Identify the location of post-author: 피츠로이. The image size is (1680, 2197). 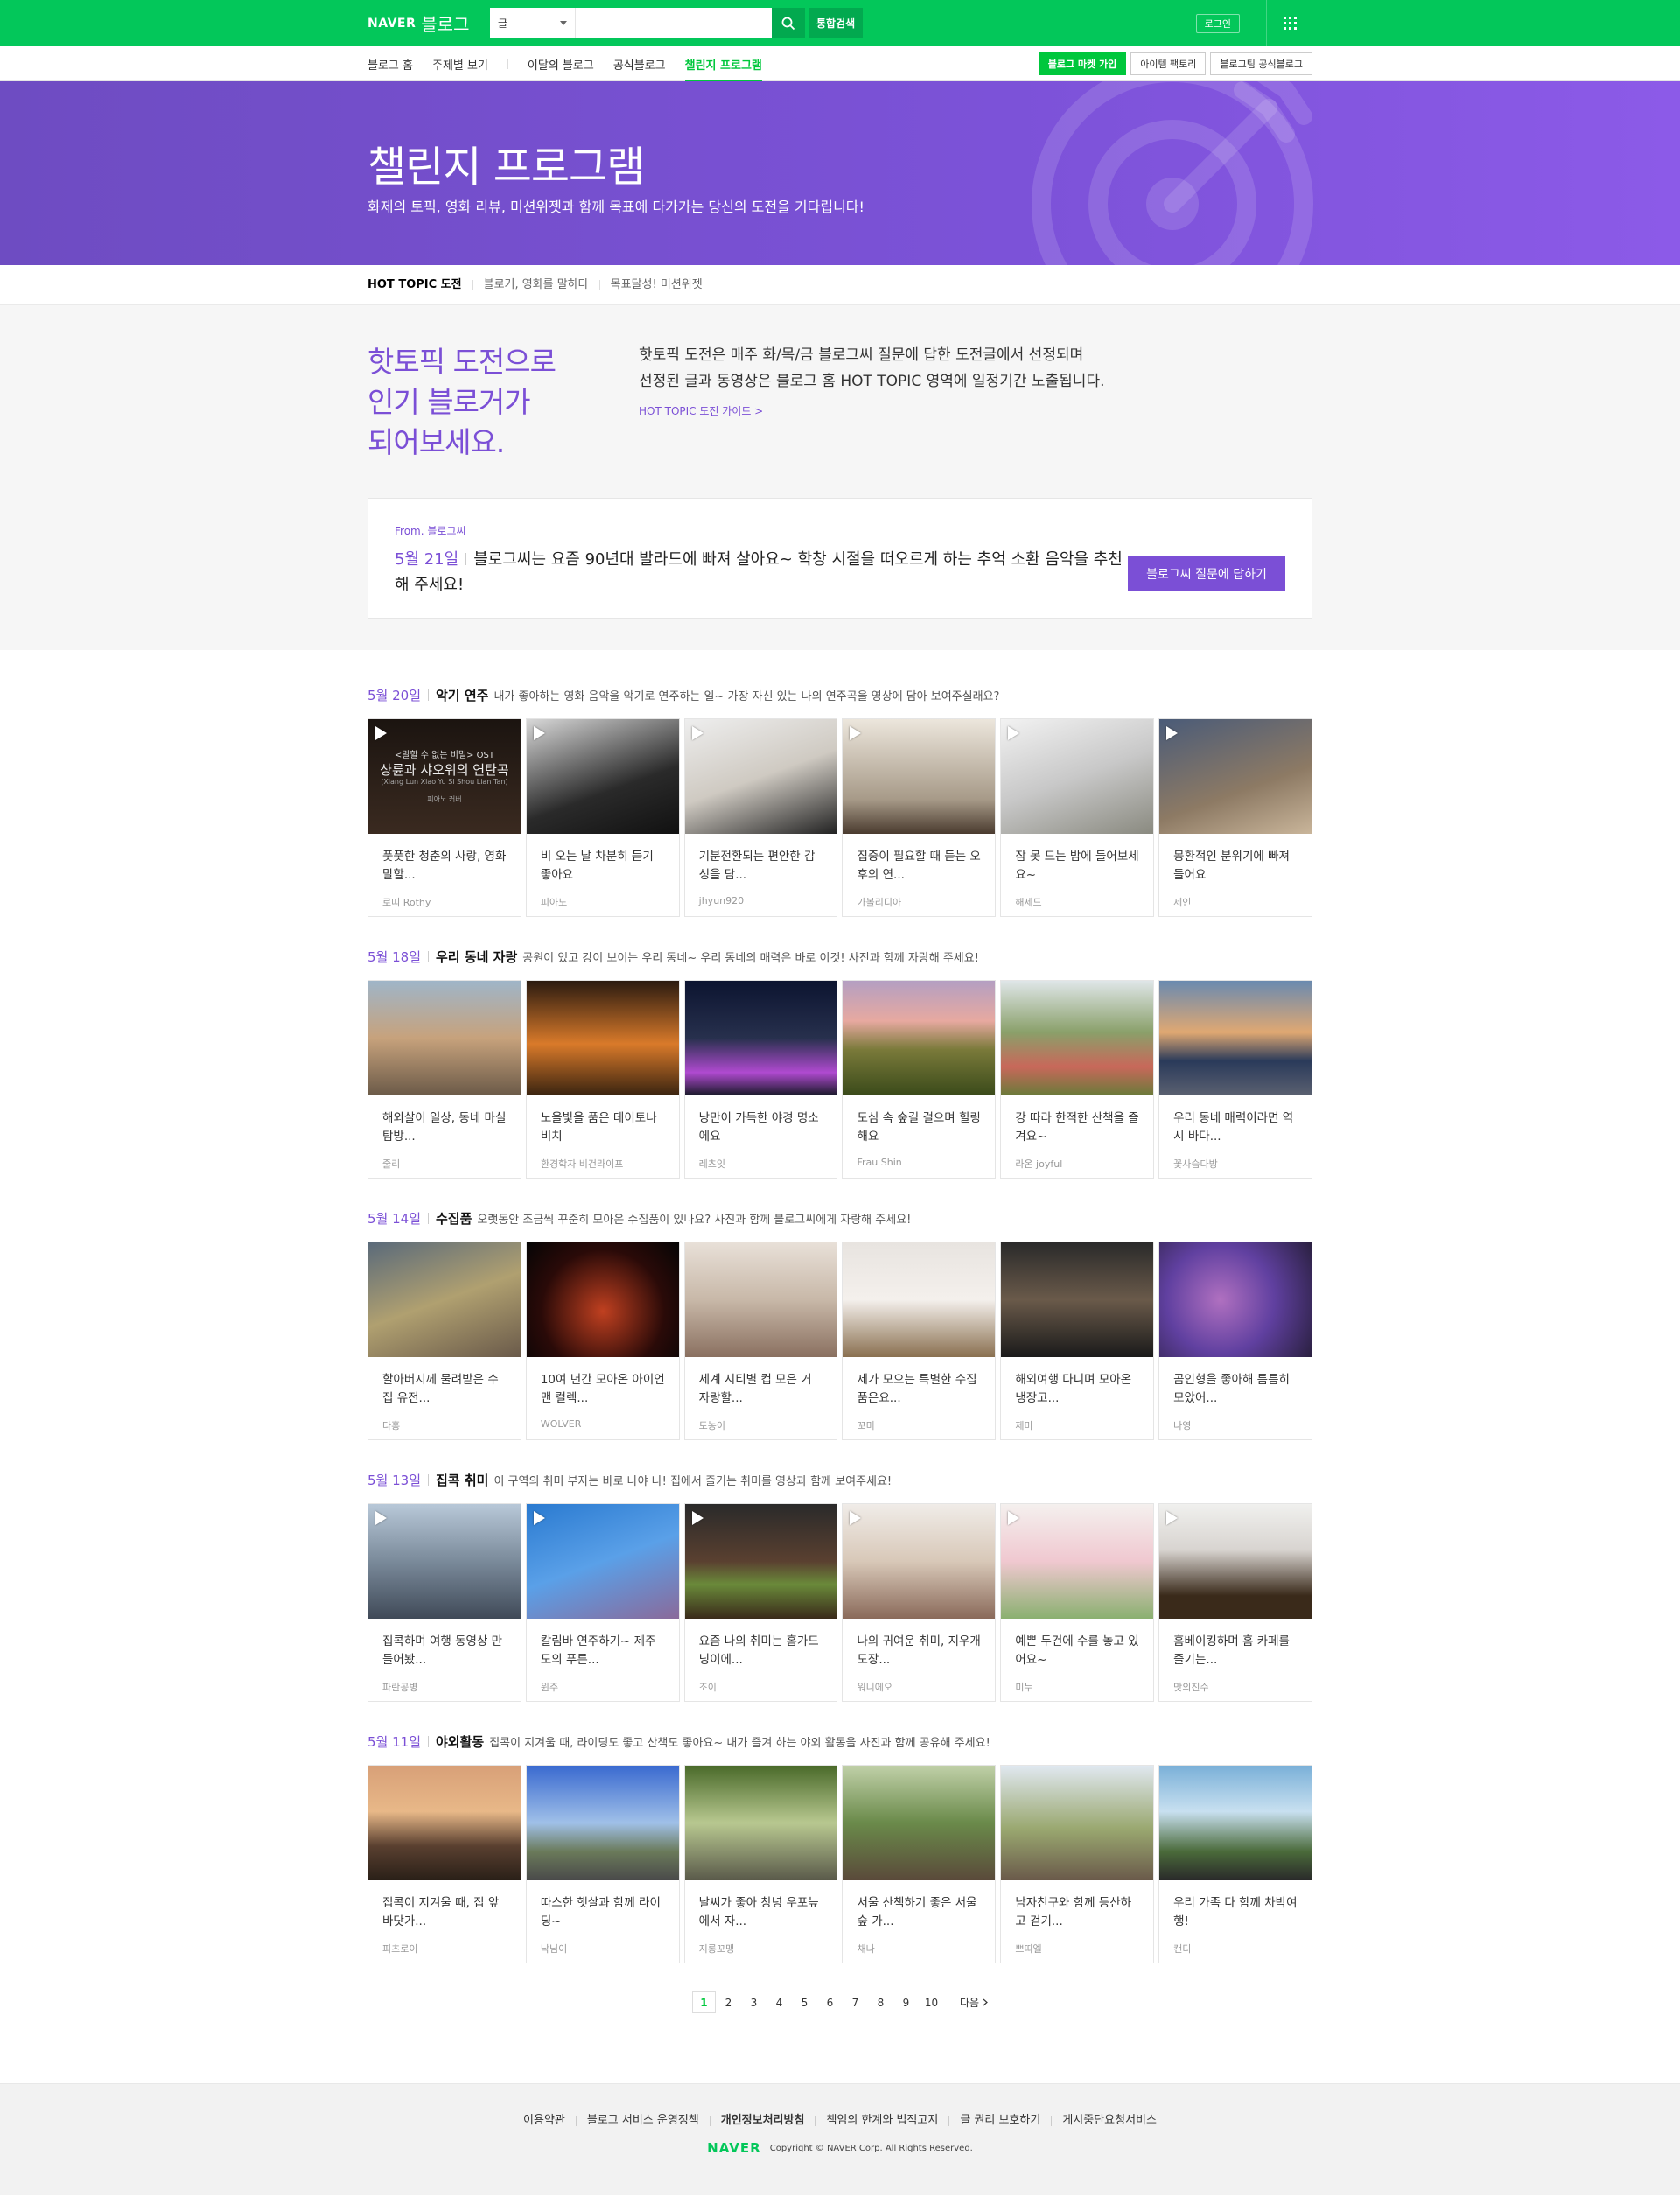
(444, 1946).